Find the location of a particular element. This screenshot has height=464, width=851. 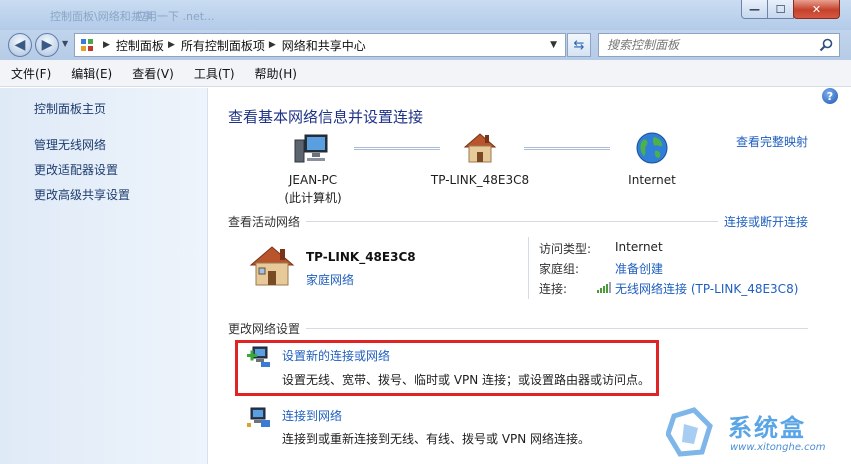

recent-pages-dropdown: ▼ is located at coordinates (65, 43).